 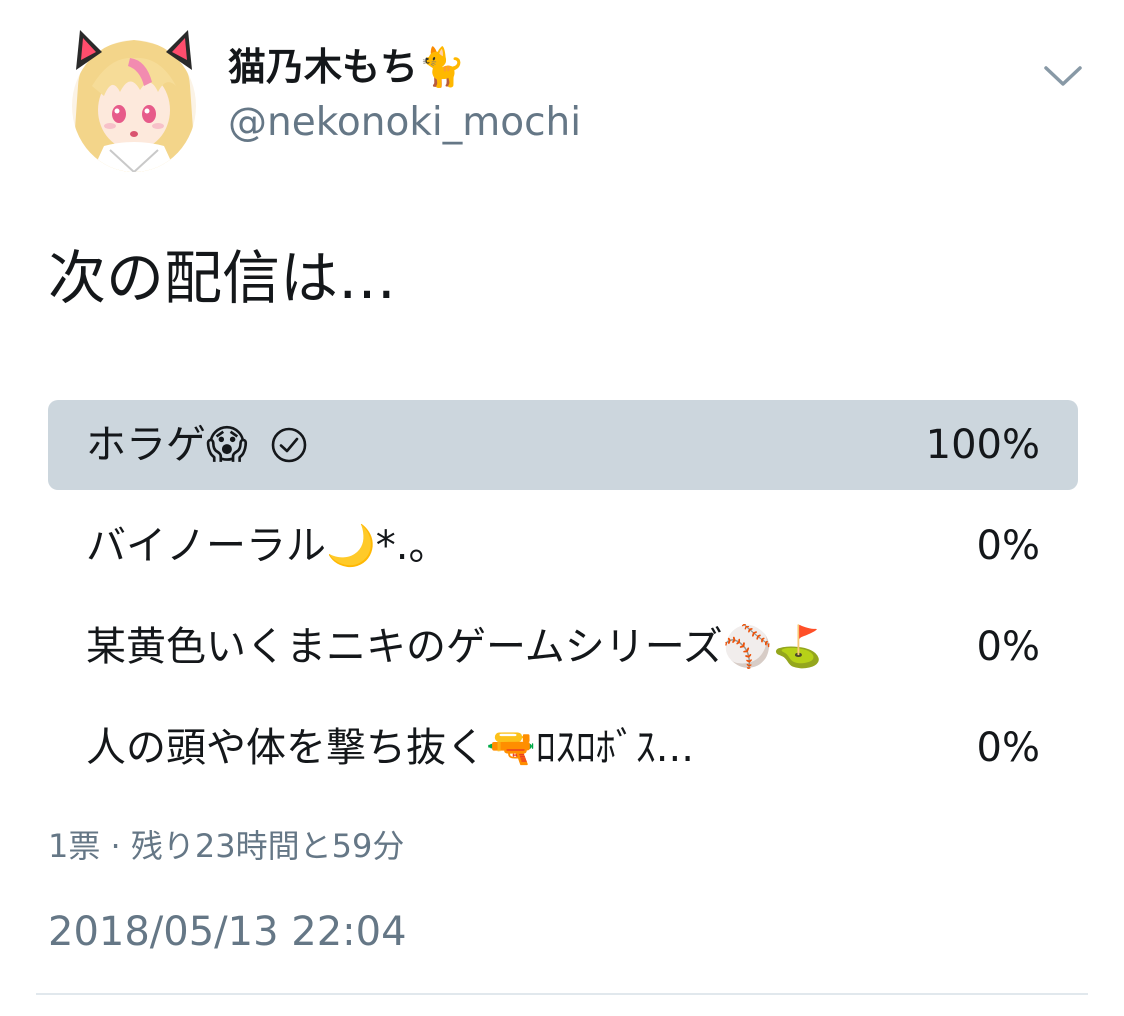 What do you see at coordinates (227, 932) in the screenshot?
I see `tweet-timestamp: 2018/05/13 22:04` at bounding box center [227, 932].